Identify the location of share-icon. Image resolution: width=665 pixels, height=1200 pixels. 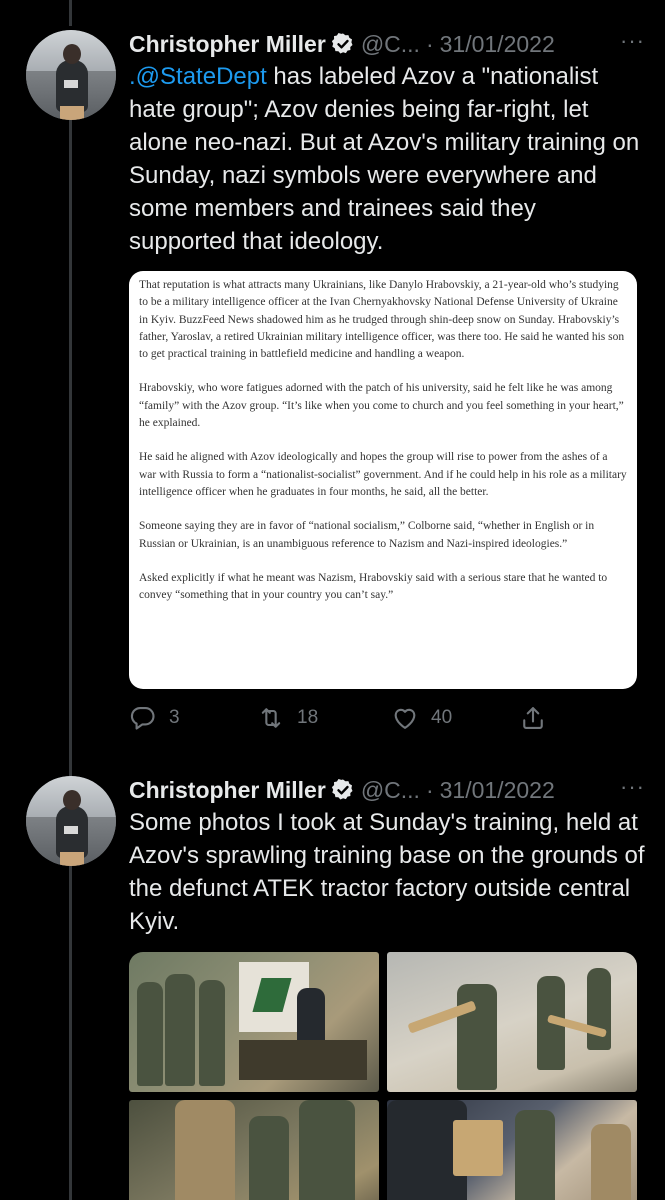
(533, 718).